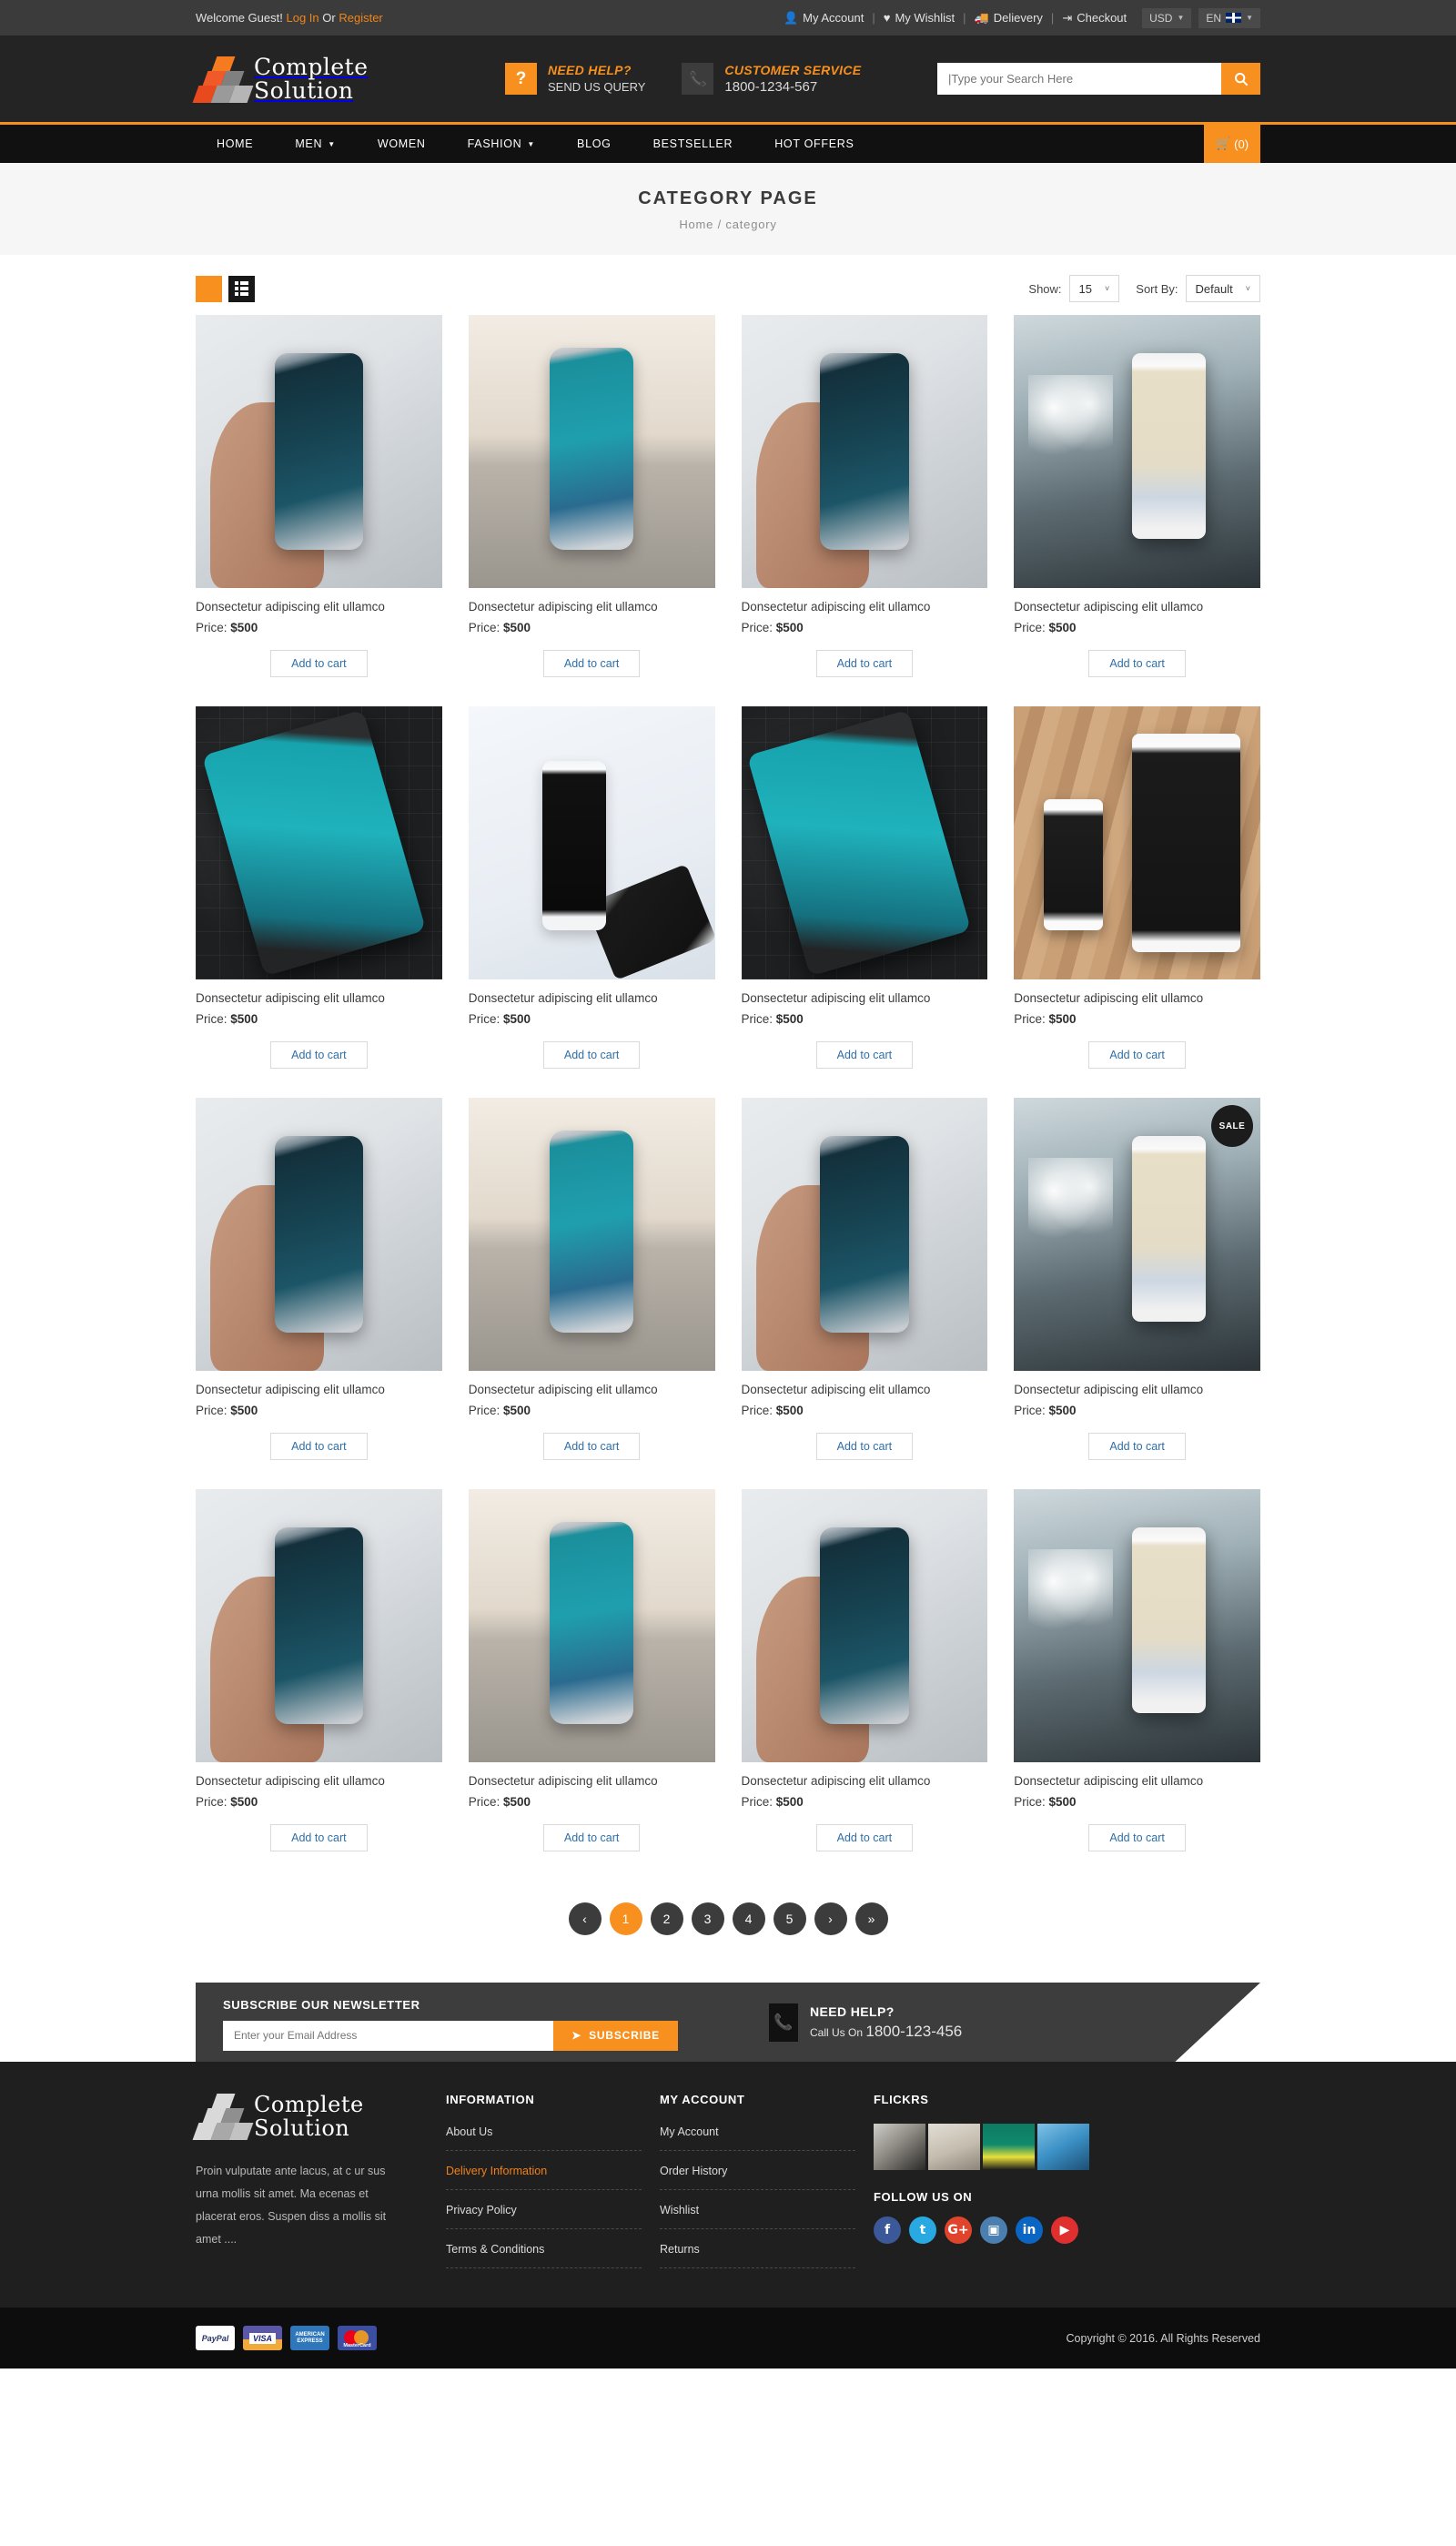 This screenshot has height=2546, width=1456. What do you see at coordinates (316, 144) in the screenshot?
I see `nav-item-men: MEN ▼` at bounding box center [316, 144].